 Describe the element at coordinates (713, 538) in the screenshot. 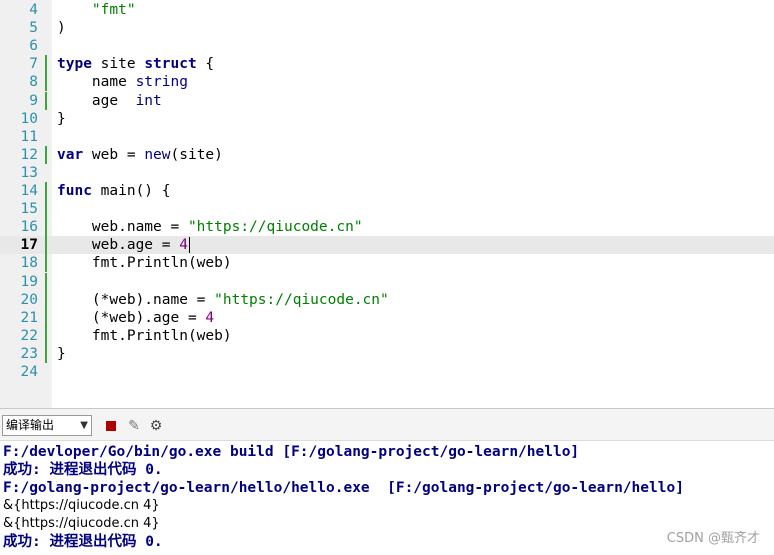

I see `watermark: CSDN @甄齐才` at that location.